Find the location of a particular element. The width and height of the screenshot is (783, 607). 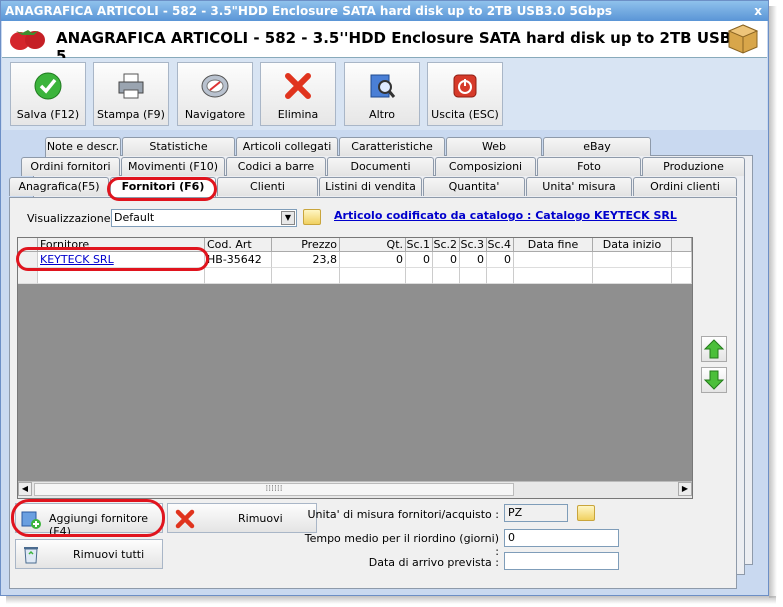

tab-master-data: Anagrafica(F5) is located at coordinates (59, 186).